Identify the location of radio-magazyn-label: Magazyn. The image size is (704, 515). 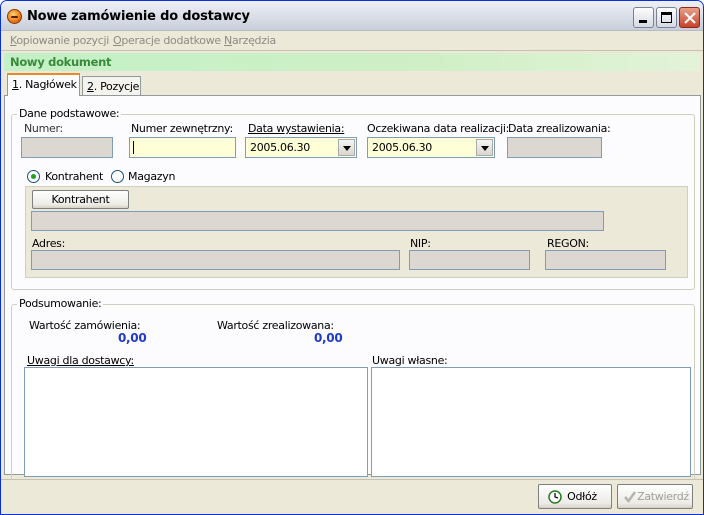
(151, 176).